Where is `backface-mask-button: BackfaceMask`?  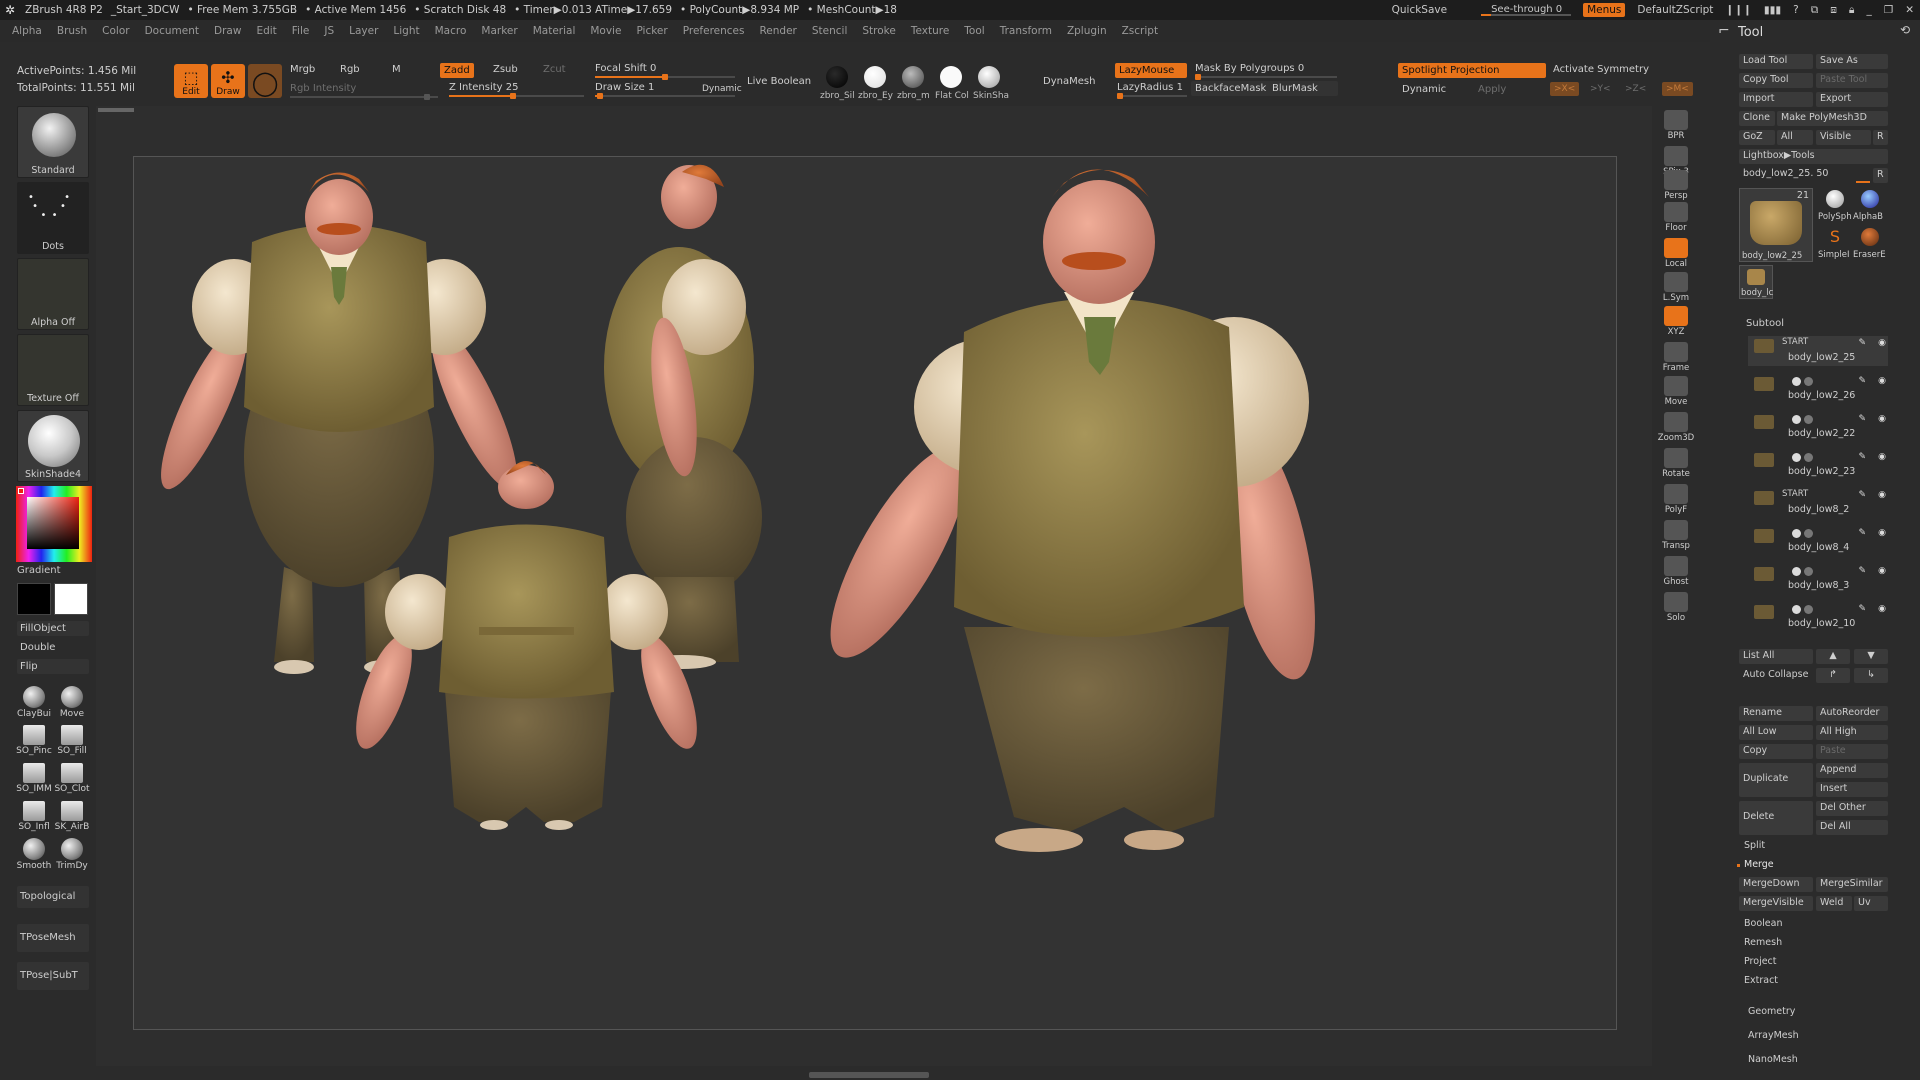 backface-mask-button: BackfaceMask is located at coordinates (1231, 88).